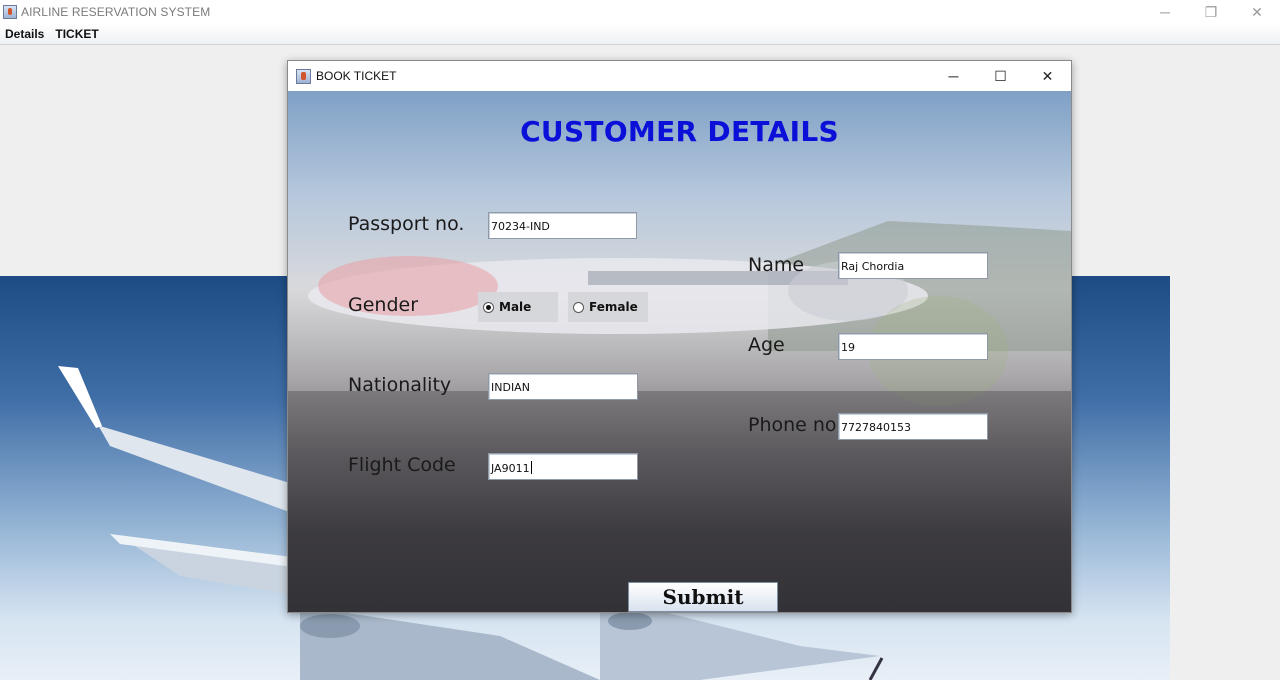  I want to click on menu-ticket: TICKET, so click(77, 34).